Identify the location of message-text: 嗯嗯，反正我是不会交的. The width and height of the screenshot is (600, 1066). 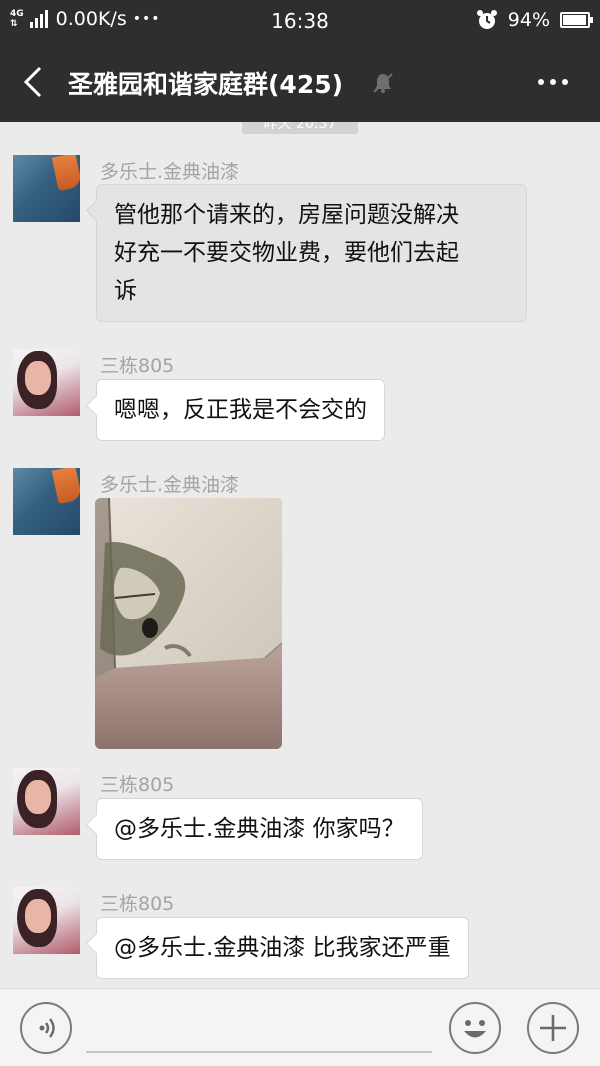
(240, 410).